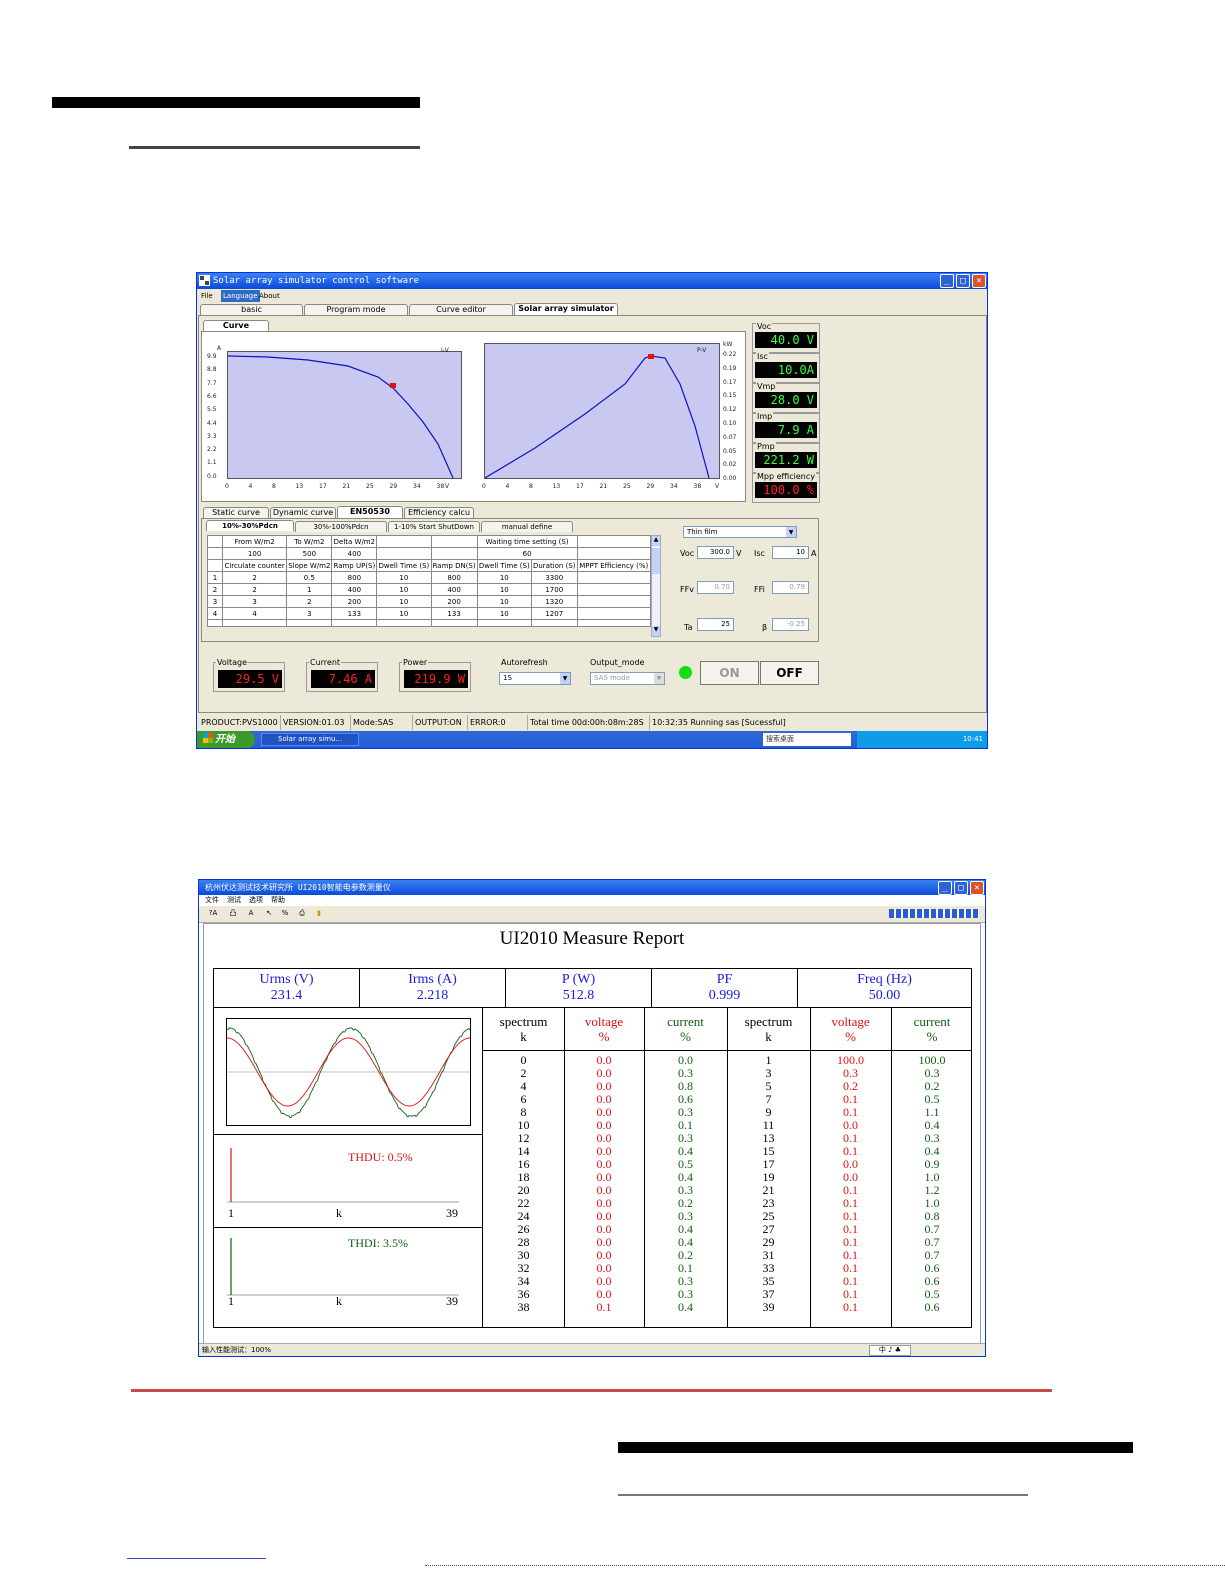  What do you see at coordinates (790, 587) in the screenshot?
I see `ffi-input: 0.79` at bounding box center [790, 587].